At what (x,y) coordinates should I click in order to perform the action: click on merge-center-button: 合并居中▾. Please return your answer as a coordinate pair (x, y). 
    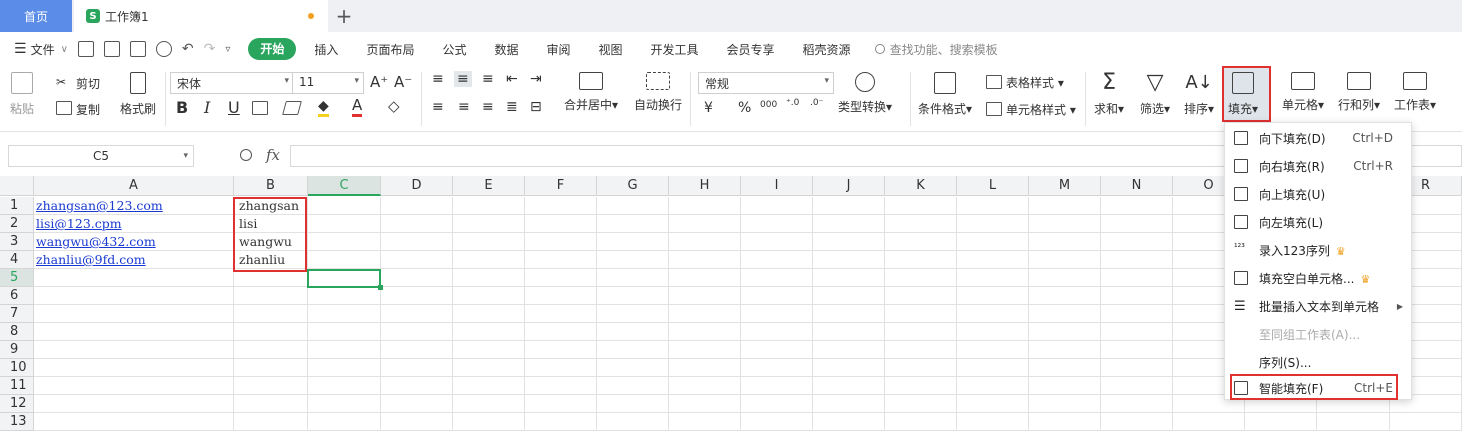
    Looking at the image, I should click on (591, 92).